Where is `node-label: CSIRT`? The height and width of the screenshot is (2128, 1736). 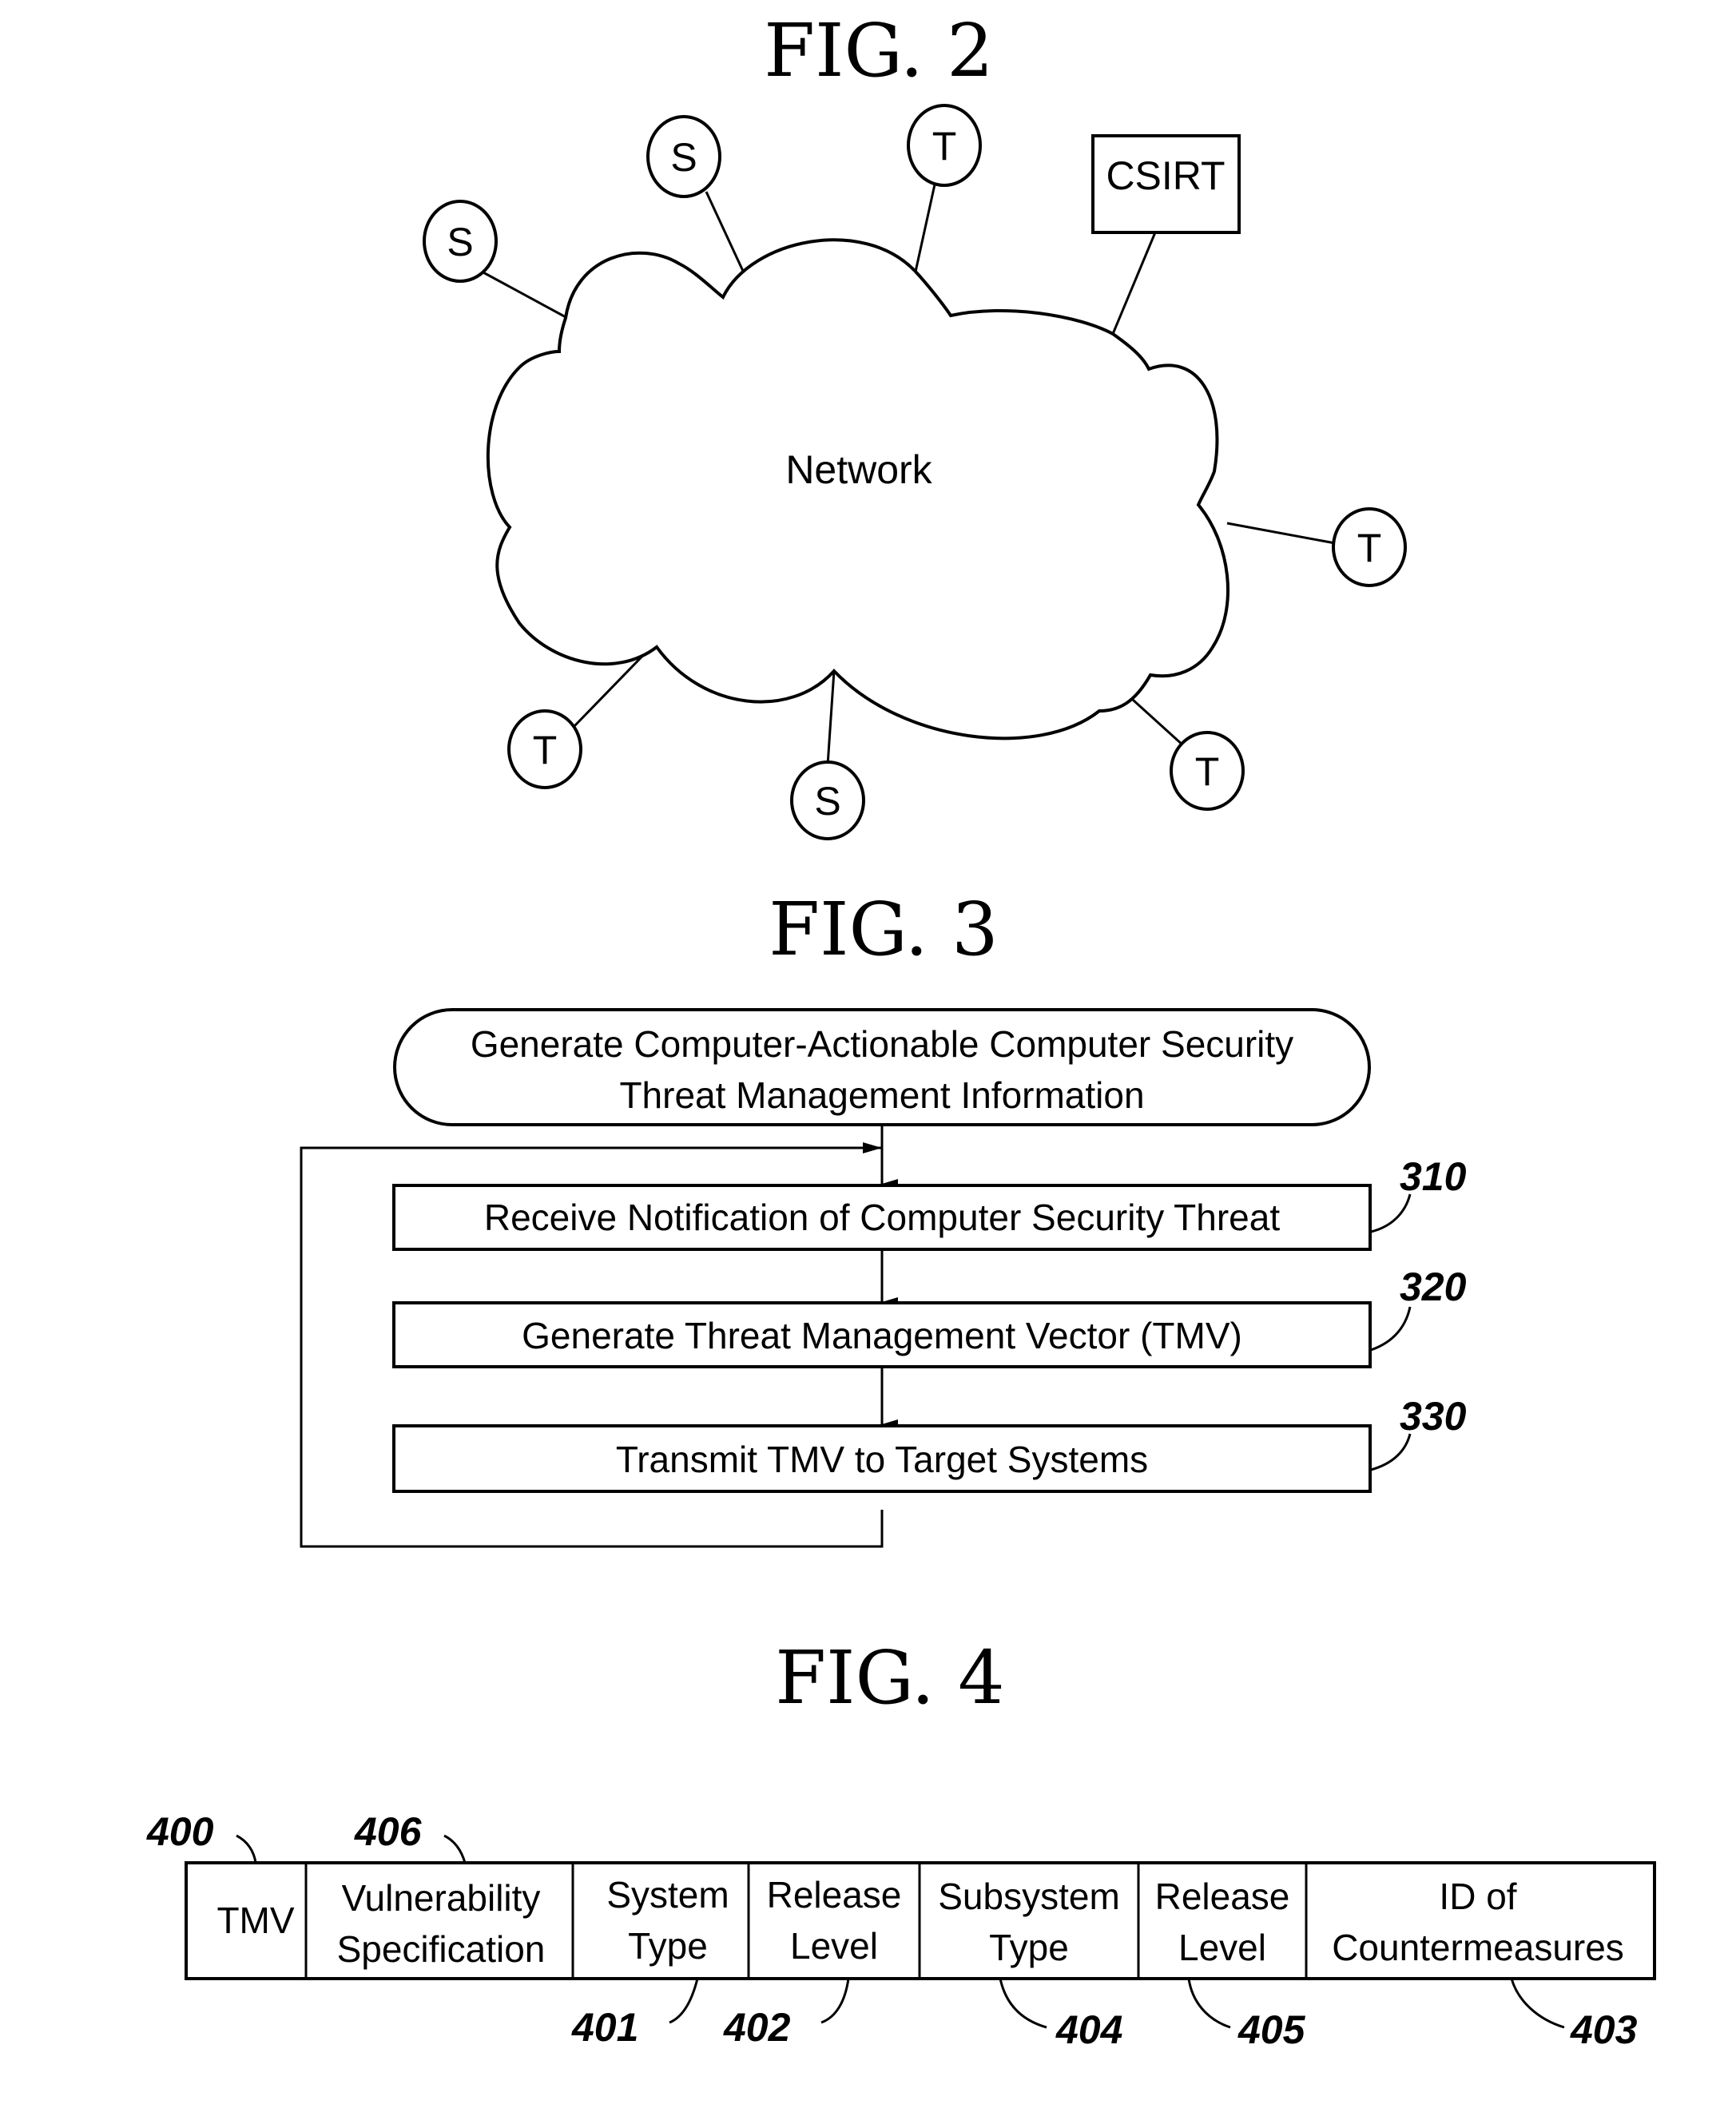 node-label: CSIRT is located at coordinates (1165, 175).